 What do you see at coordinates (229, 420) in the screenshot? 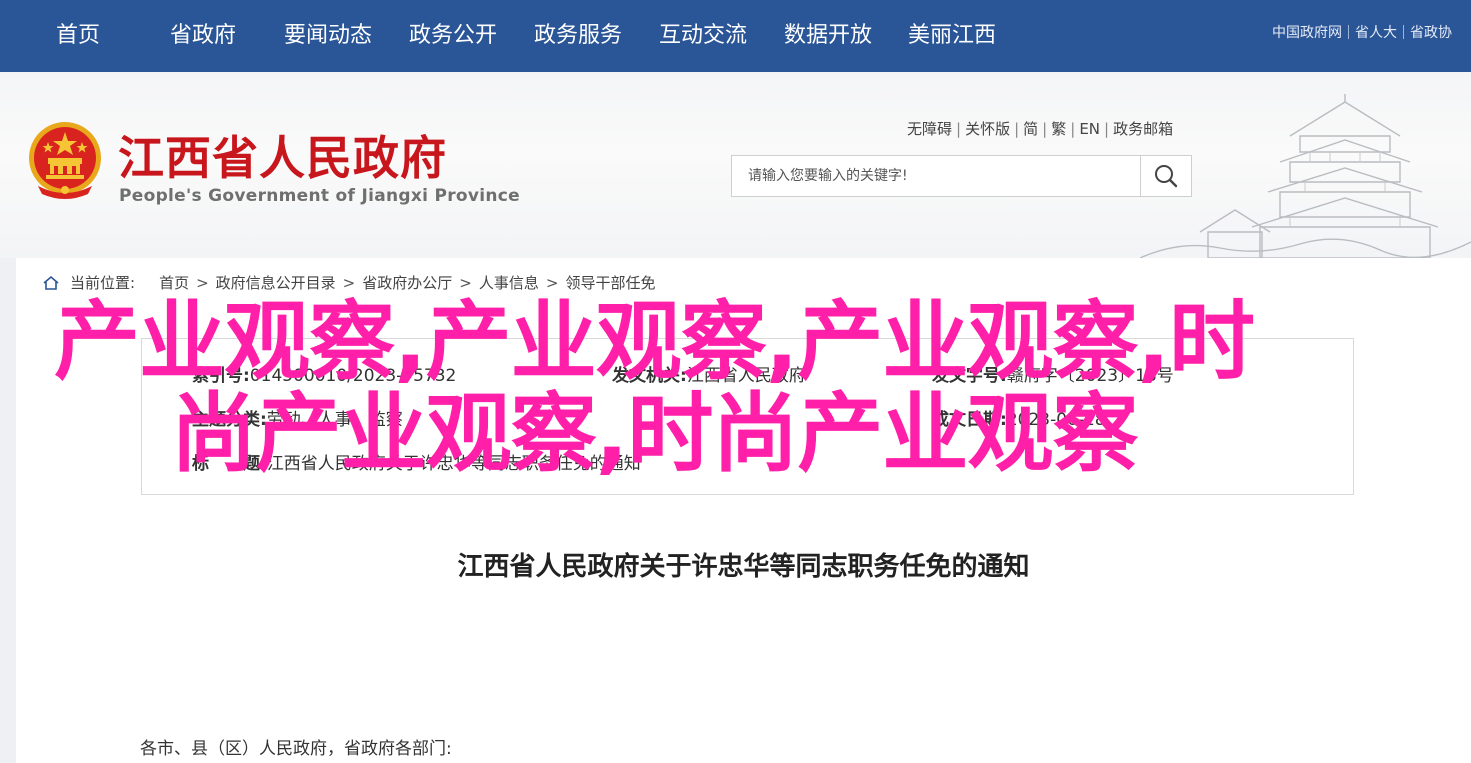
I see `meta-topic-label: 主题分类:` at bounding box center [229, 420].